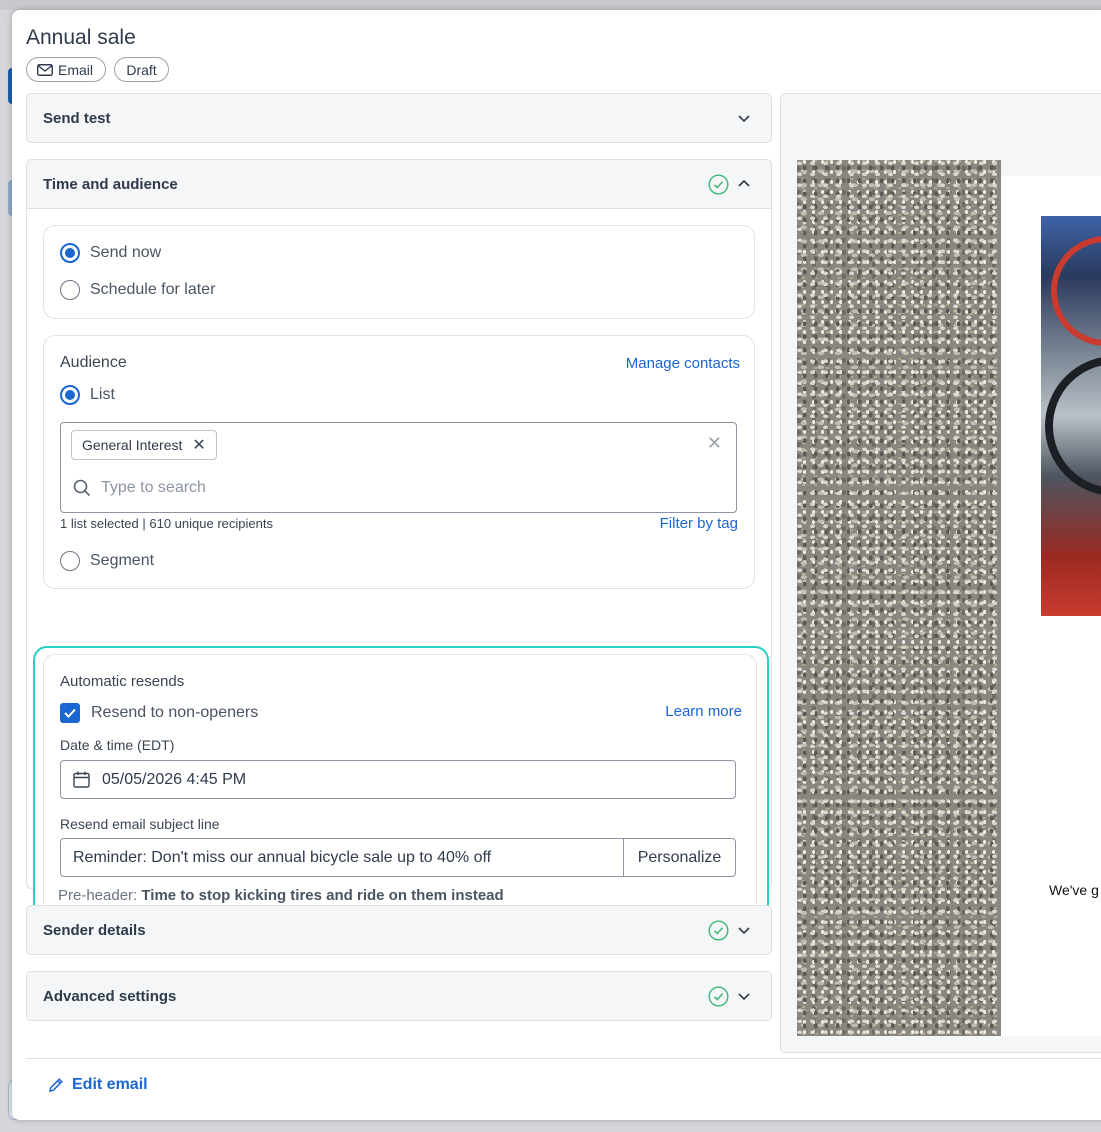 This screenshot has width=1101, height=1132. I want to click on sender-details-header: Sender details, so click(399, 930).